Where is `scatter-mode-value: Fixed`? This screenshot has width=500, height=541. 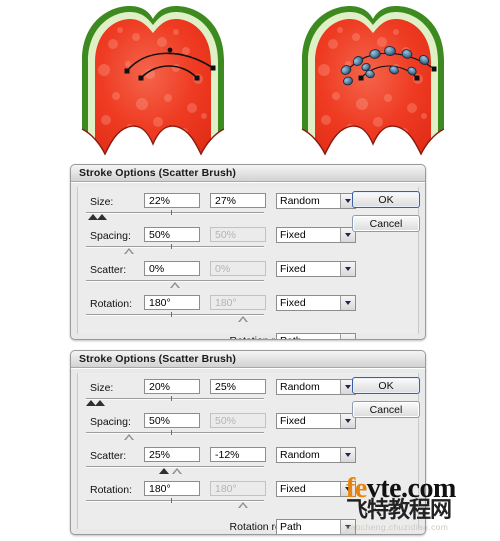
scatter-mode-value: Fixed is located at coordinates (293, 269).